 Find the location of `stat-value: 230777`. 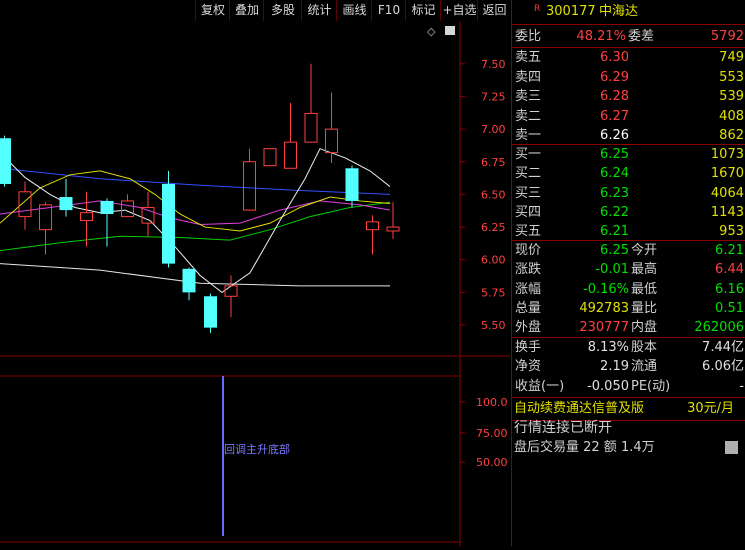

stat-value: 230777 is located at coordinates (604, 328).